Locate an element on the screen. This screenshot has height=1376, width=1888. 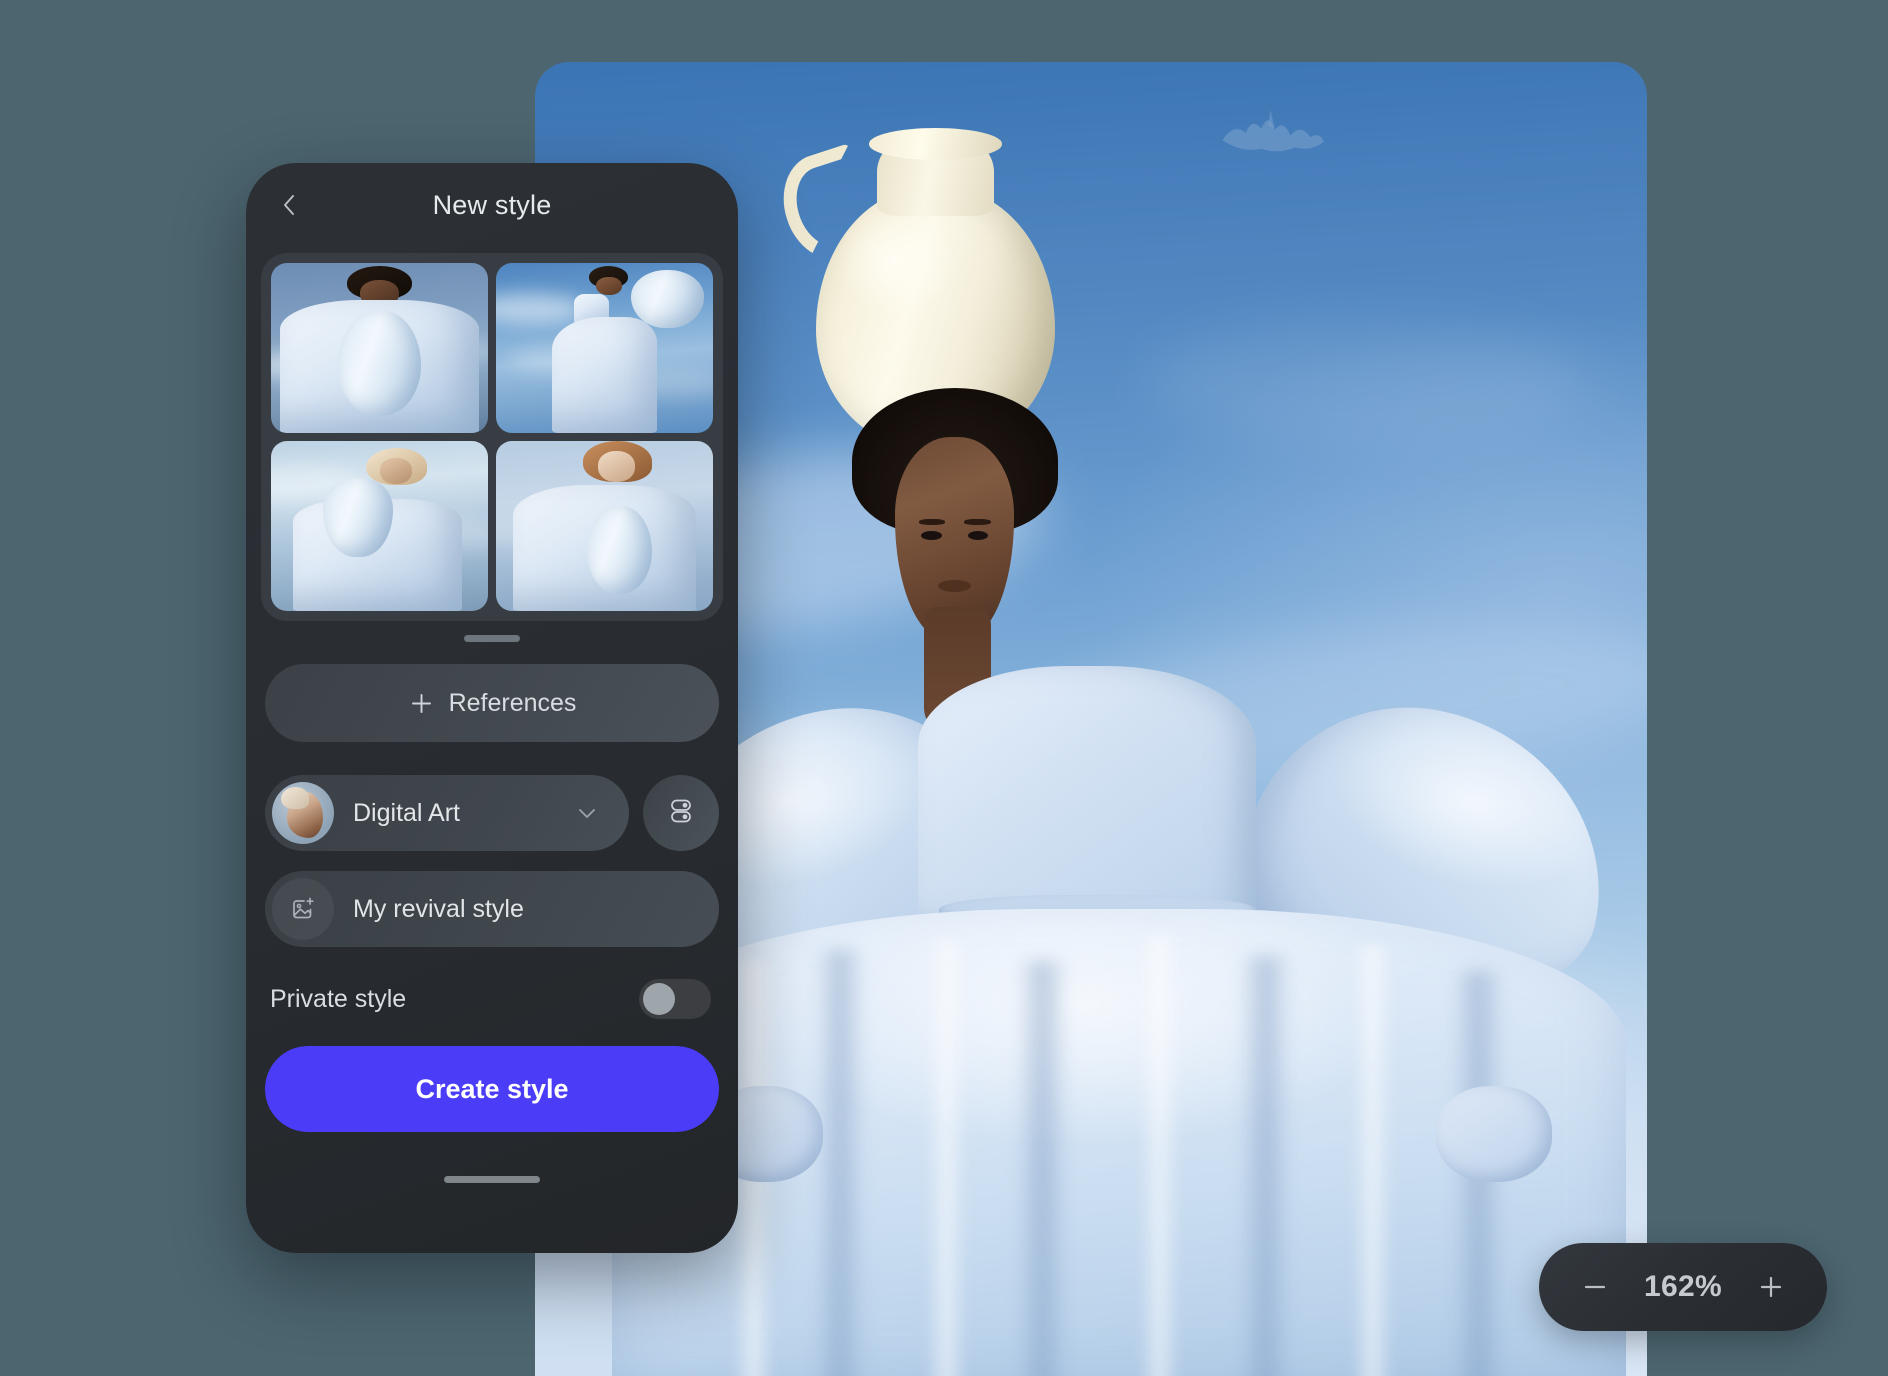
model-head is located at coordinates (954, 514).